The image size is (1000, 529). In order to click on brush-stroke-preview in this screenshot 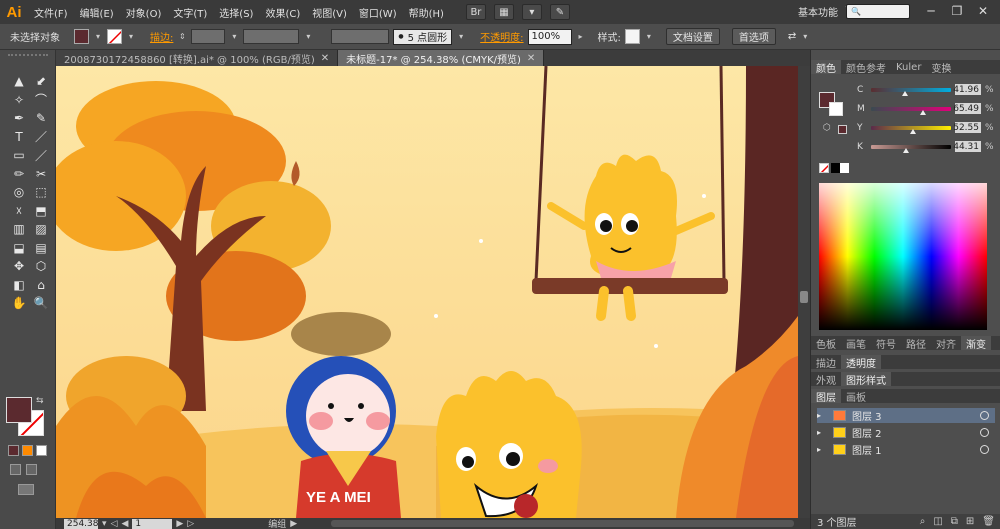, I will do `click(360, 36)`.